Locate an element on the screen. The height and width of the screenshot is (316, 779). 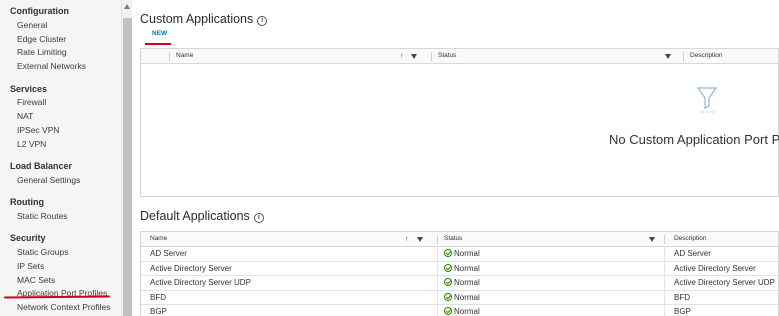
funnel-icon is located at coordinates (707, 100).